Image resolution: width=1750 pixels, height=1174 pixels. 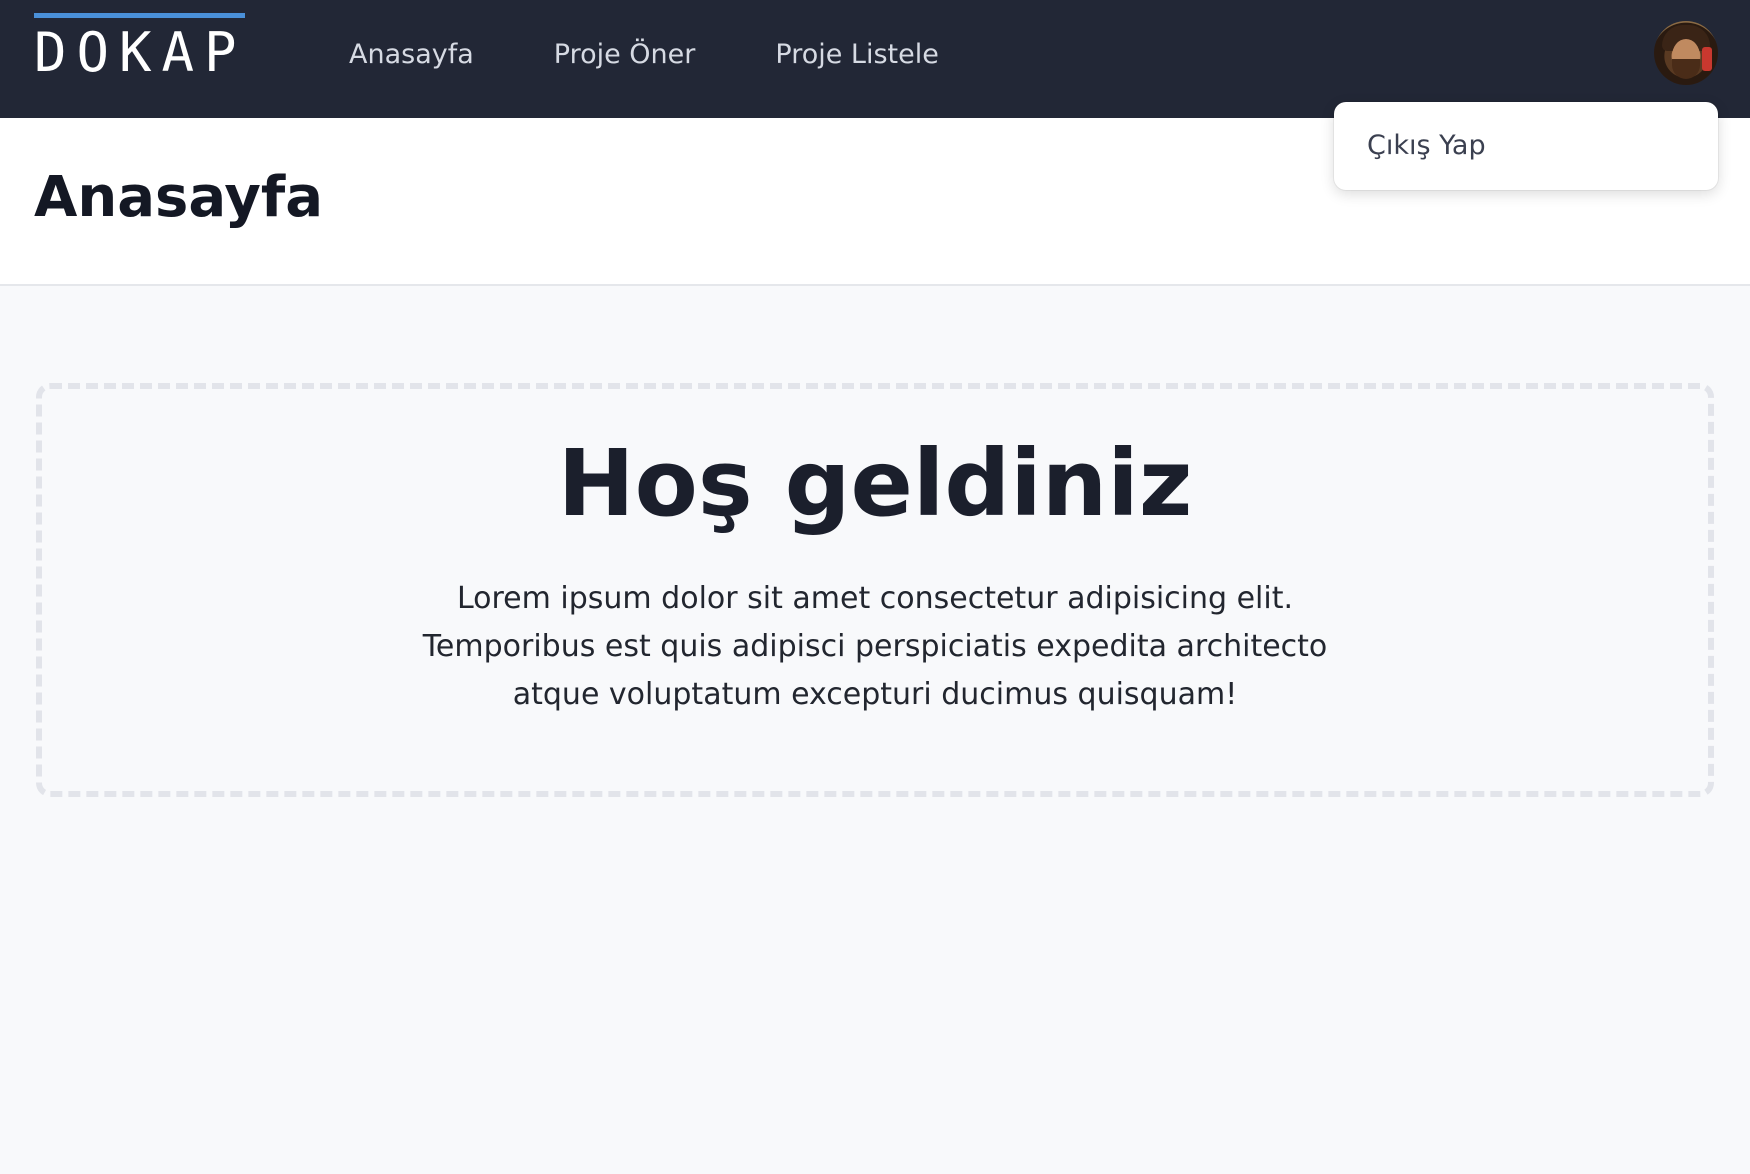 What do you see at coordinates (1686, 69) in the screenshot?
I see `avatar-beard` at bounding box center [1686, 69].